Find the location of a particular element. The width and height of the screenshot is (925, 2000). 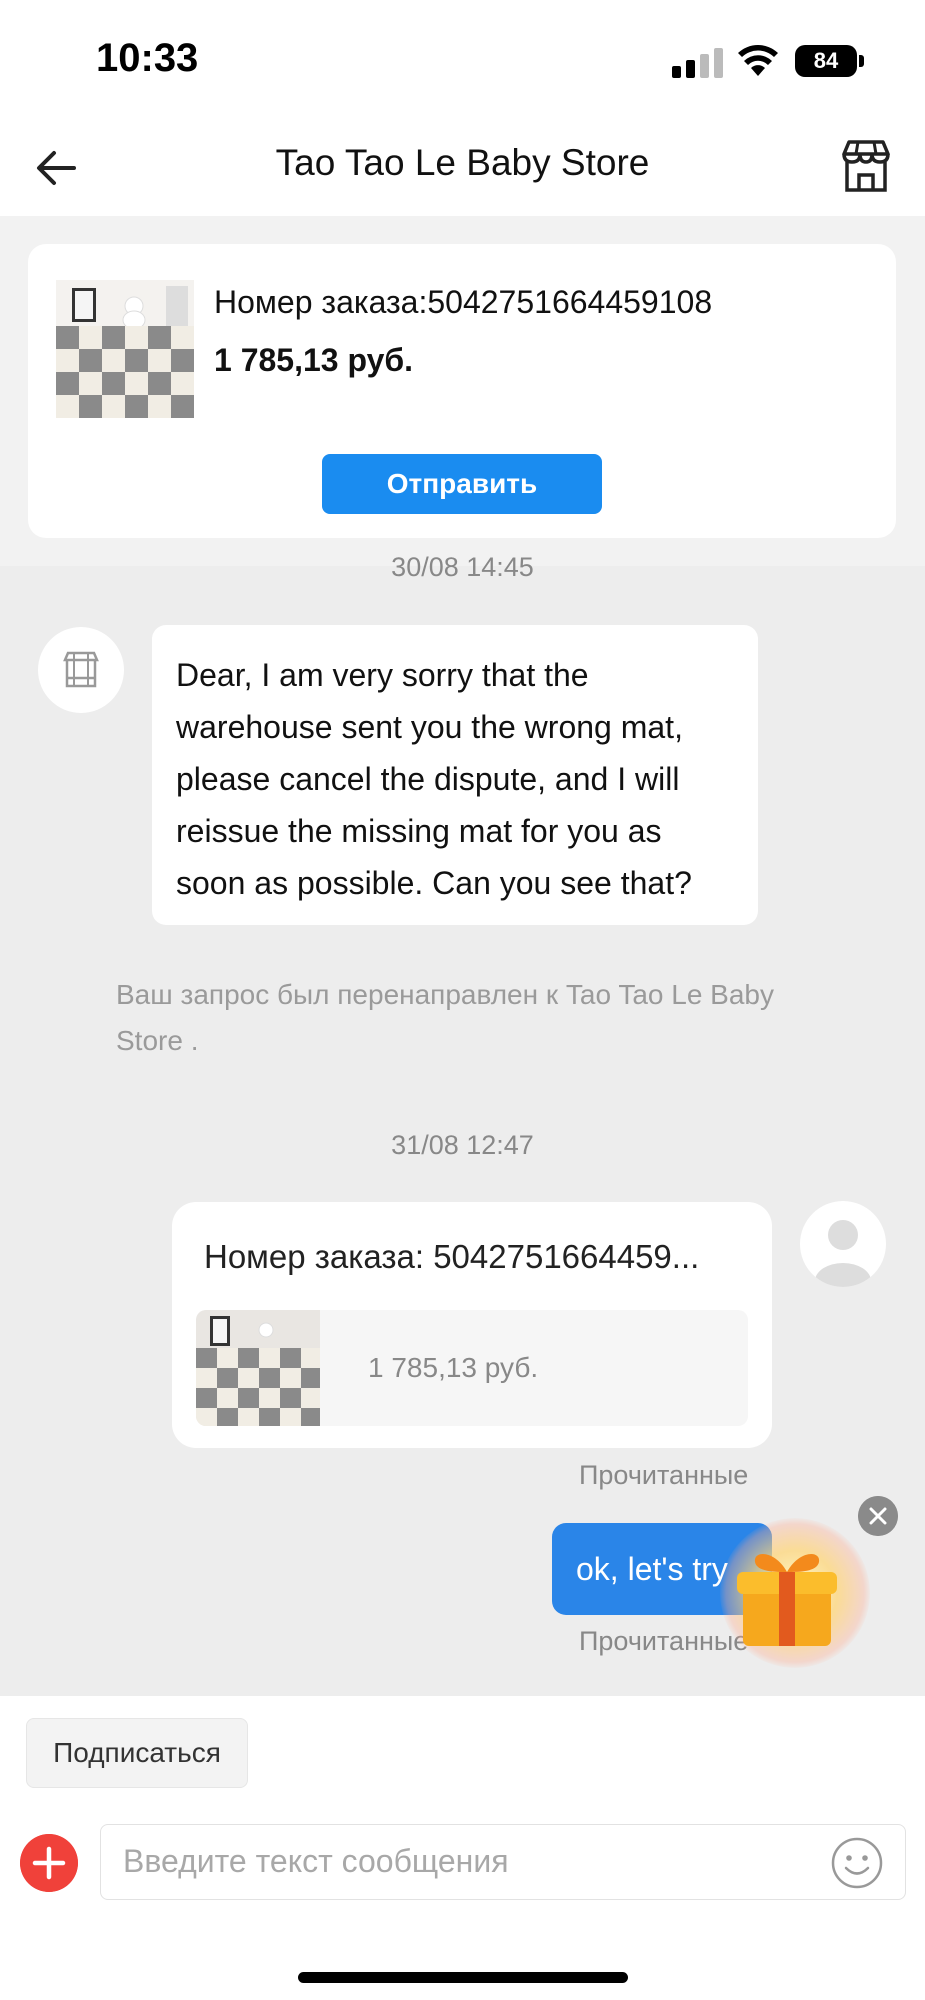

user-avatar-icon is located at coordinates (843, 1253).